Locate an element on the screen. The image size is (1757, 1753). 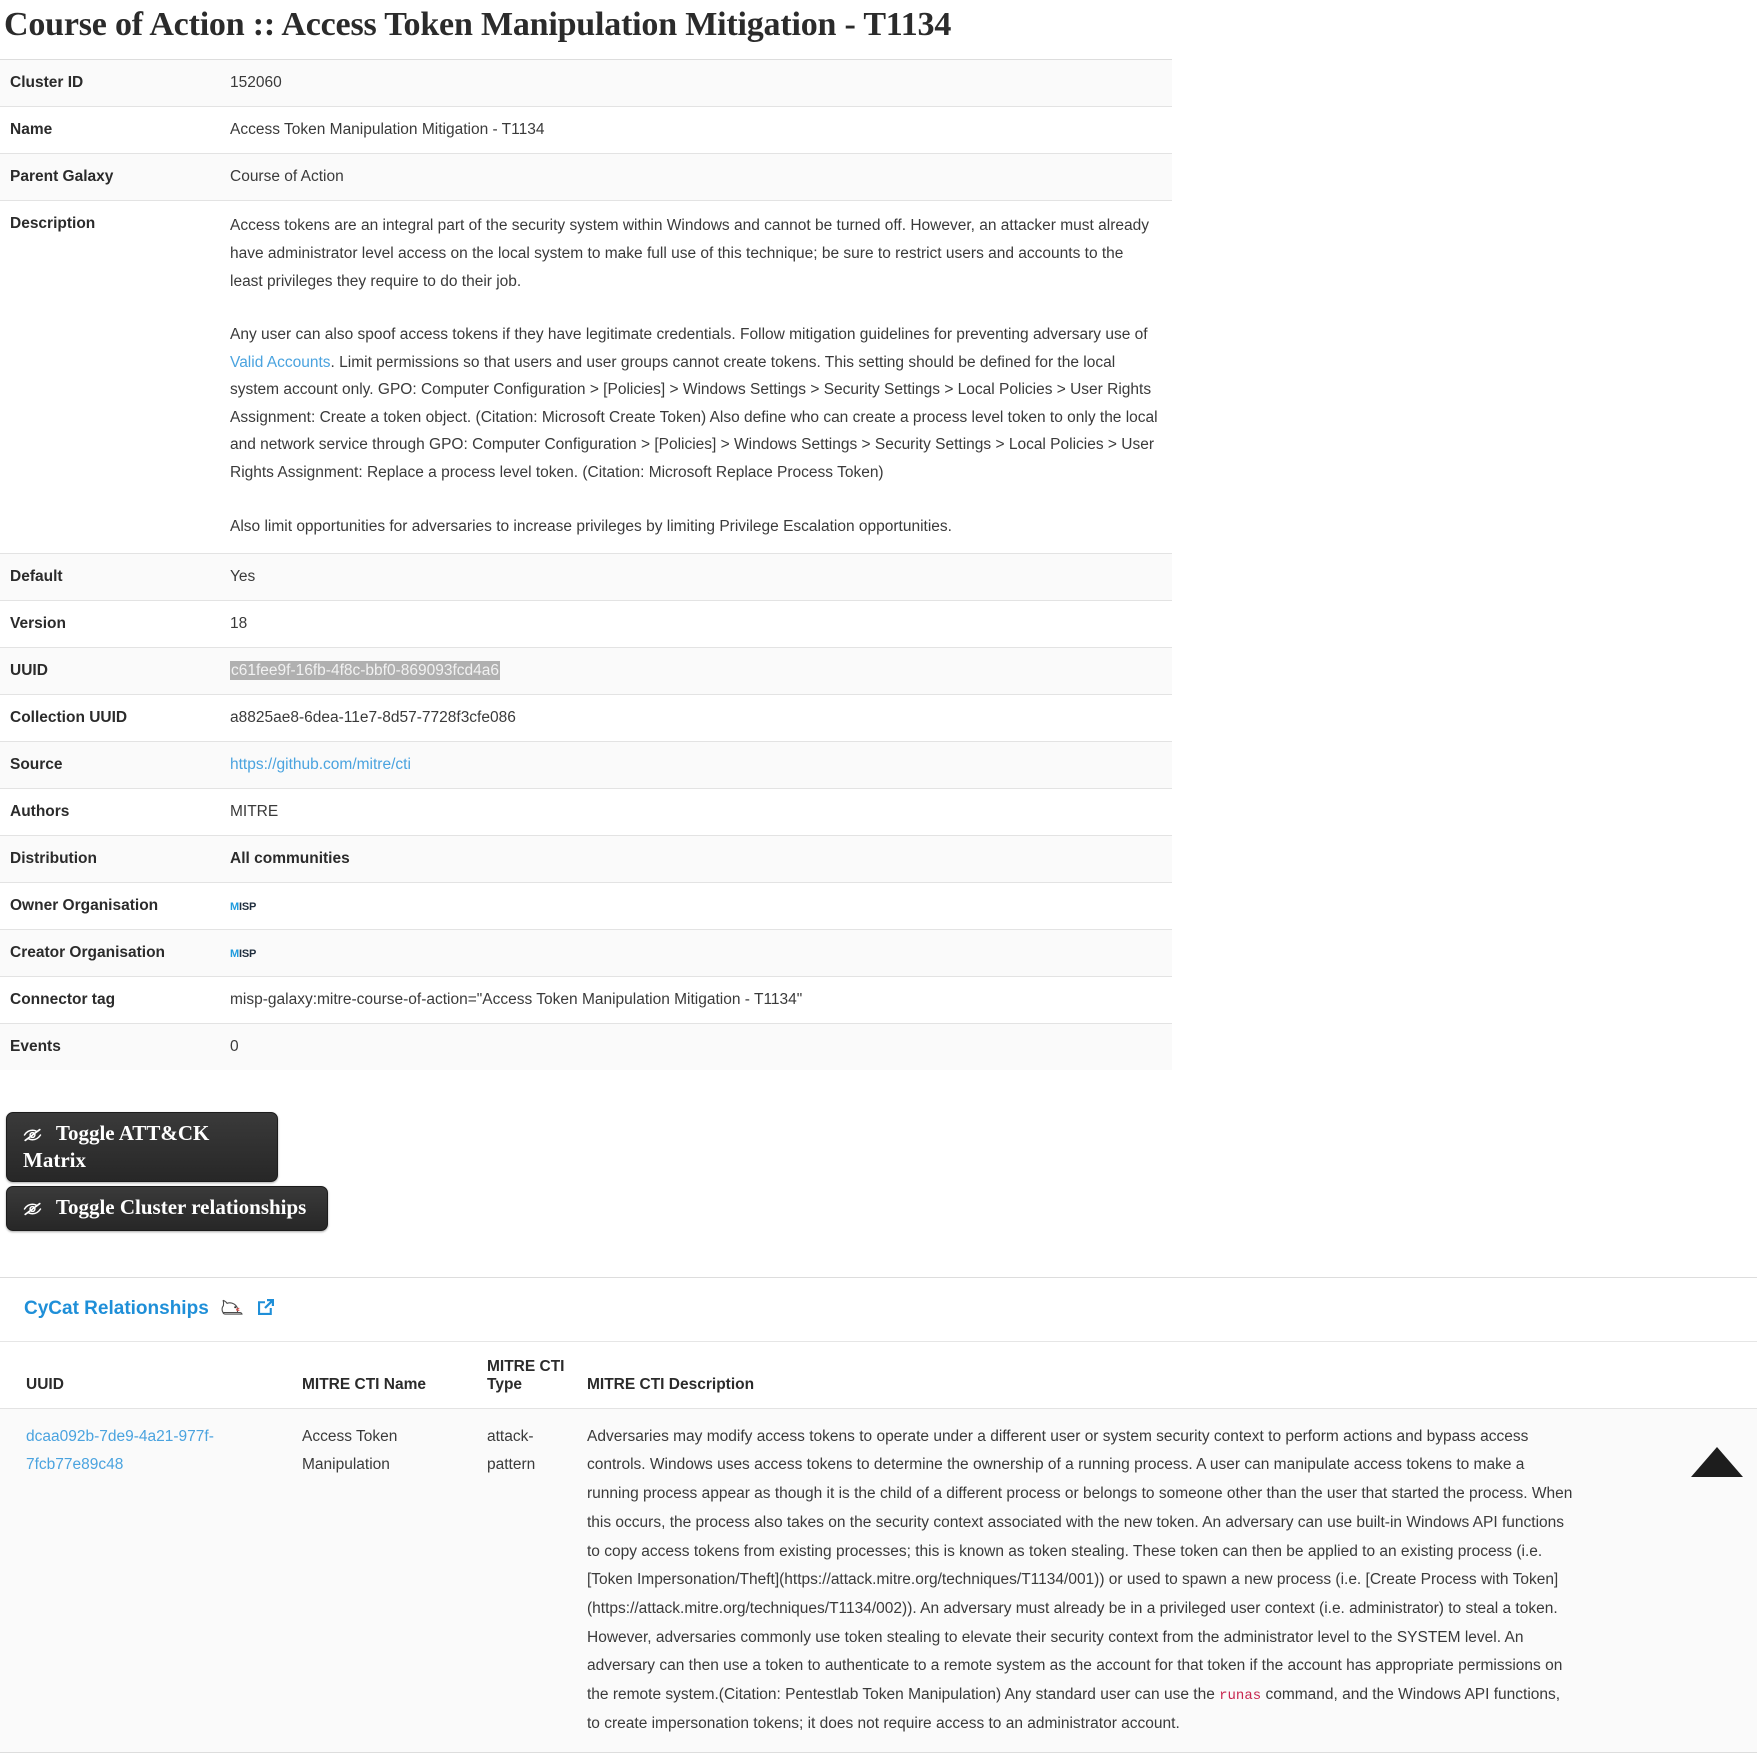
attr-label-source: Source is located at coordinates (36, 765).